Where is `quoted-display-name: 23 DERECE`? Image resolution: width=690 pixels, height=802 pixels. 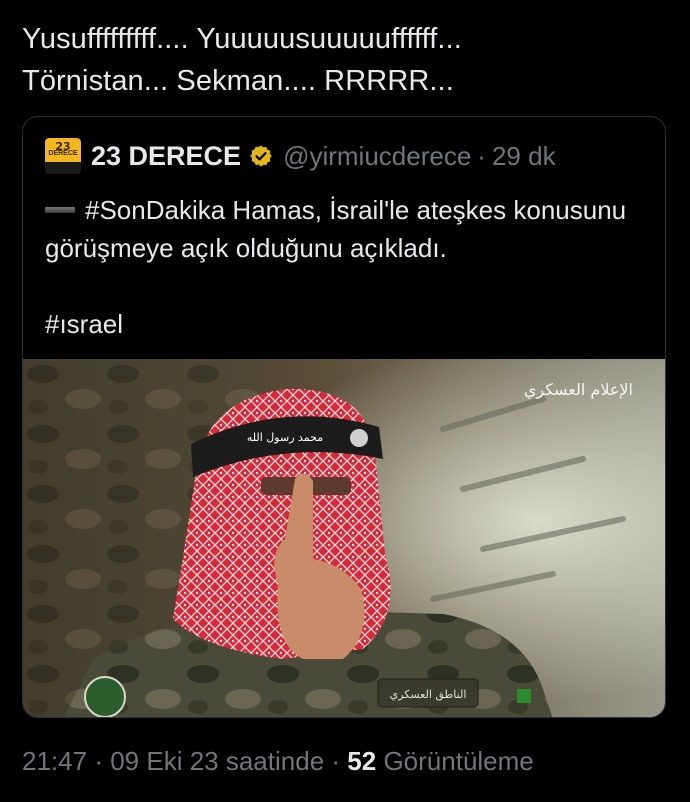
quoted-display-name: 23 DERECE is located at coordinates (166, 156).